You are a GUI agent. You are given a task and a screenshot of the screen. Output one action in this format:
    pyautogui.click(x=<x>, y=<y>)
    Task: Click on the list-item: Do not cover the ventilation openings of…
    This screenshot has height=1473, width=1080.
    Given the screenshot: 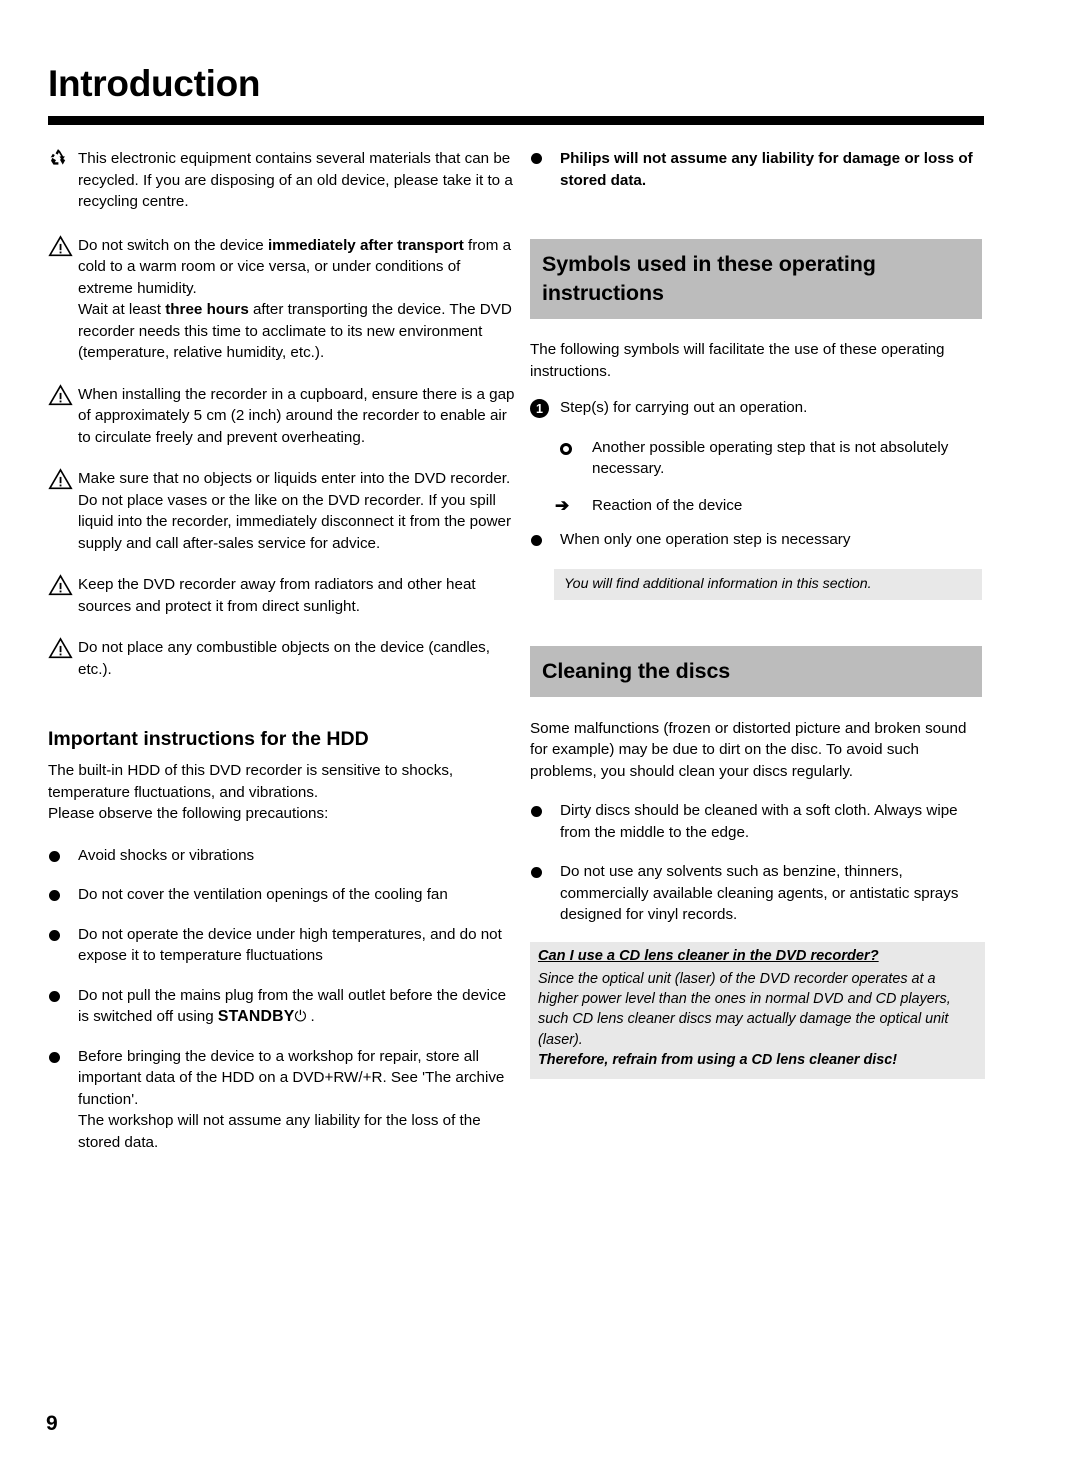 What is the action you would take?
    pyautogui.click(x=283, y=895)
    